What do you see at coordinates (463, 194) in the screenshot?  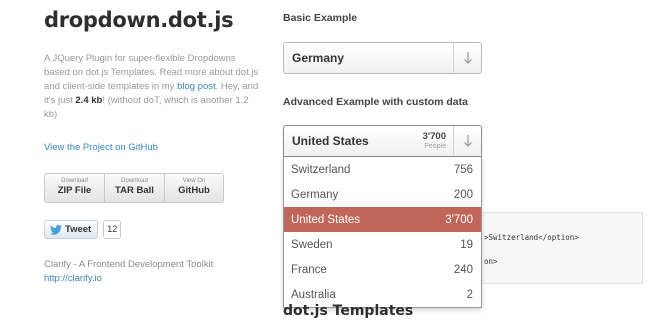 I see `option-value: 200` at bounding box center [463, 194].